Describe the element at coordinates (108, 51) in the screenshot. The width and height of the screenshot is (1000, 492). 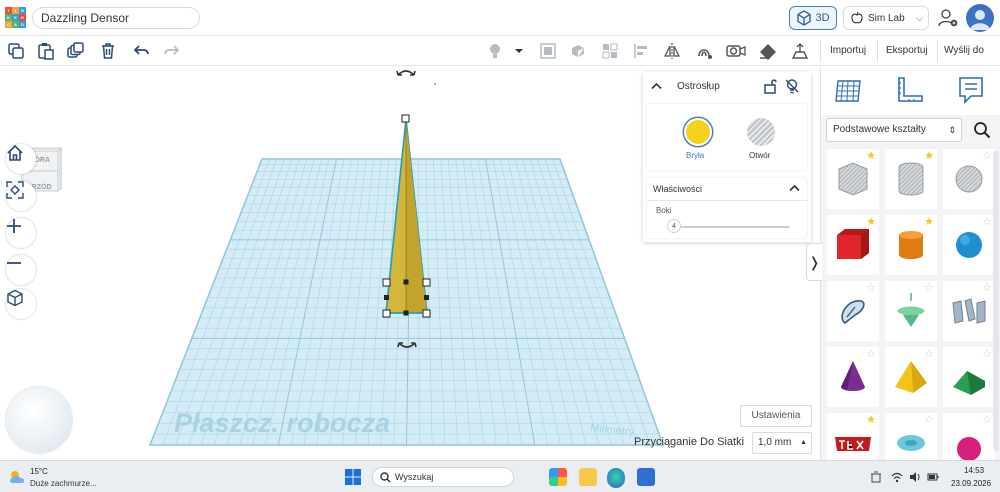
I see `trash-icon` at that location.